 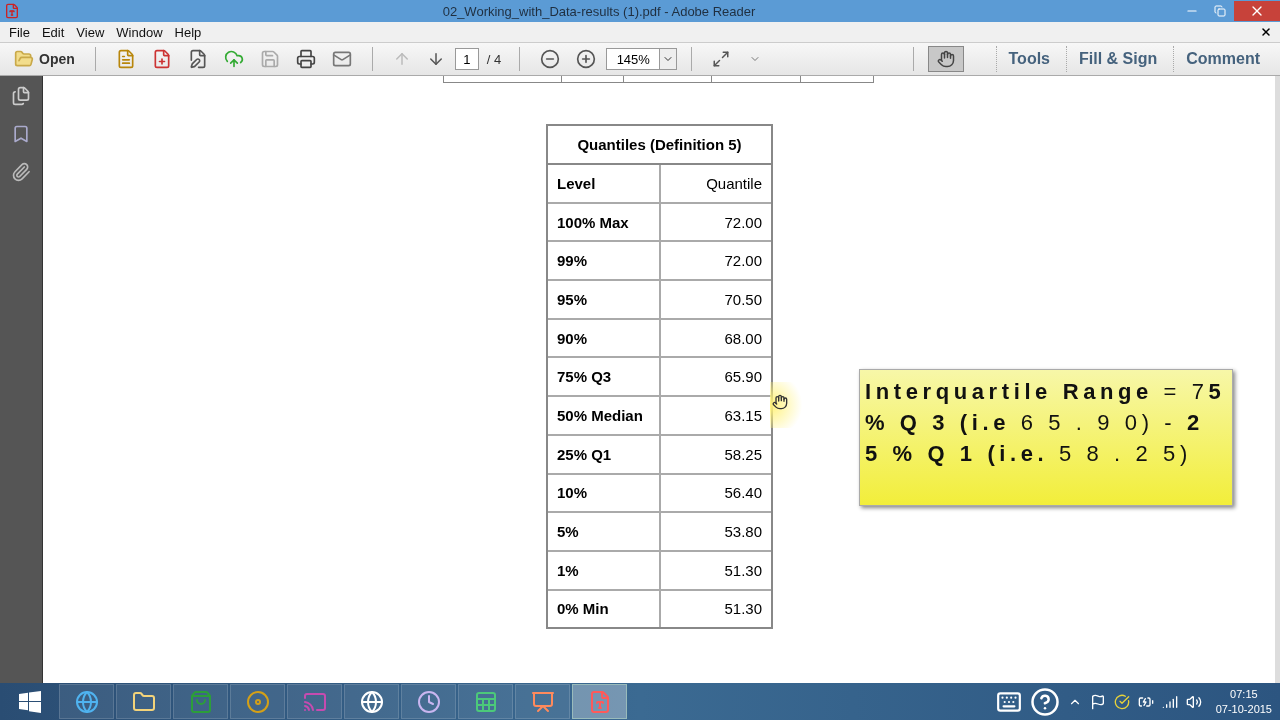 What do you see at coordinates (12, 11) in the screenshot?
I see `document-icon` at bounding box center [12, 11].